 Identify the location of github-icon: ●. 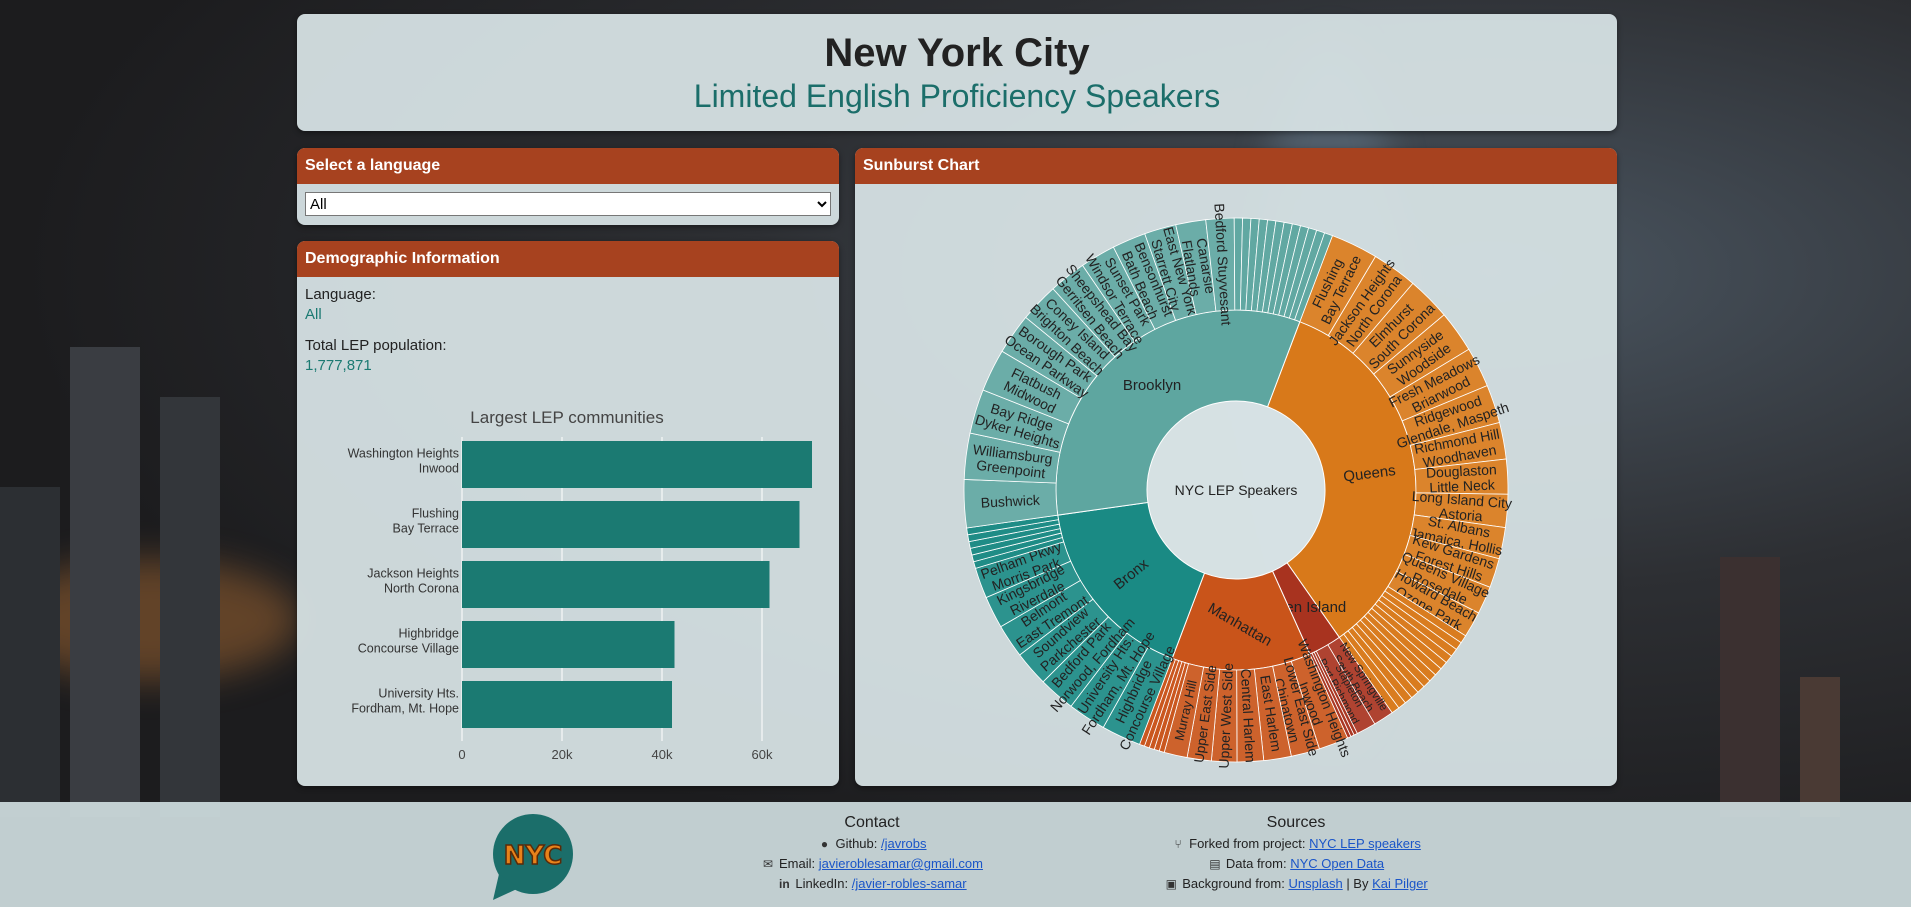
(824, 844).